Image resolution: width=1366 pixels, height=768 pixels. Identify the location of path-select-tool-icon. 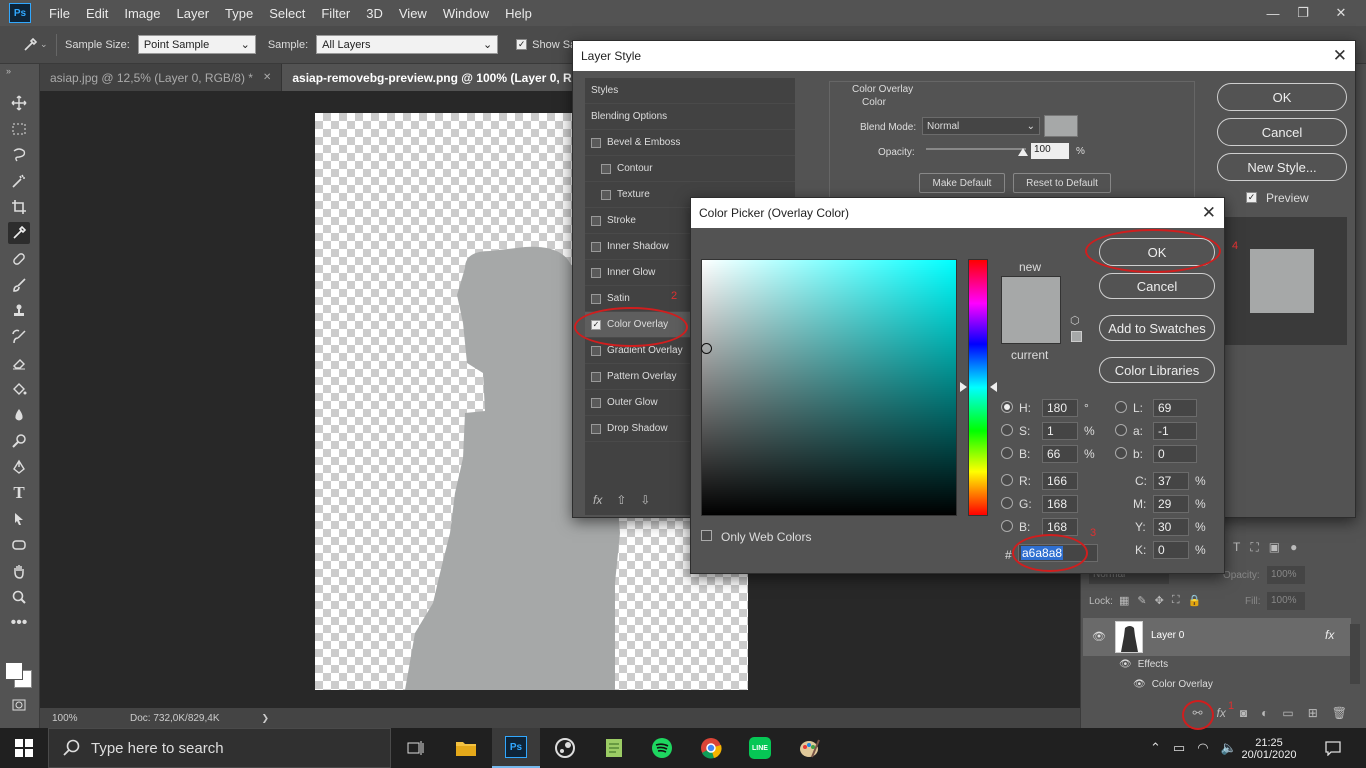
(19, 519).